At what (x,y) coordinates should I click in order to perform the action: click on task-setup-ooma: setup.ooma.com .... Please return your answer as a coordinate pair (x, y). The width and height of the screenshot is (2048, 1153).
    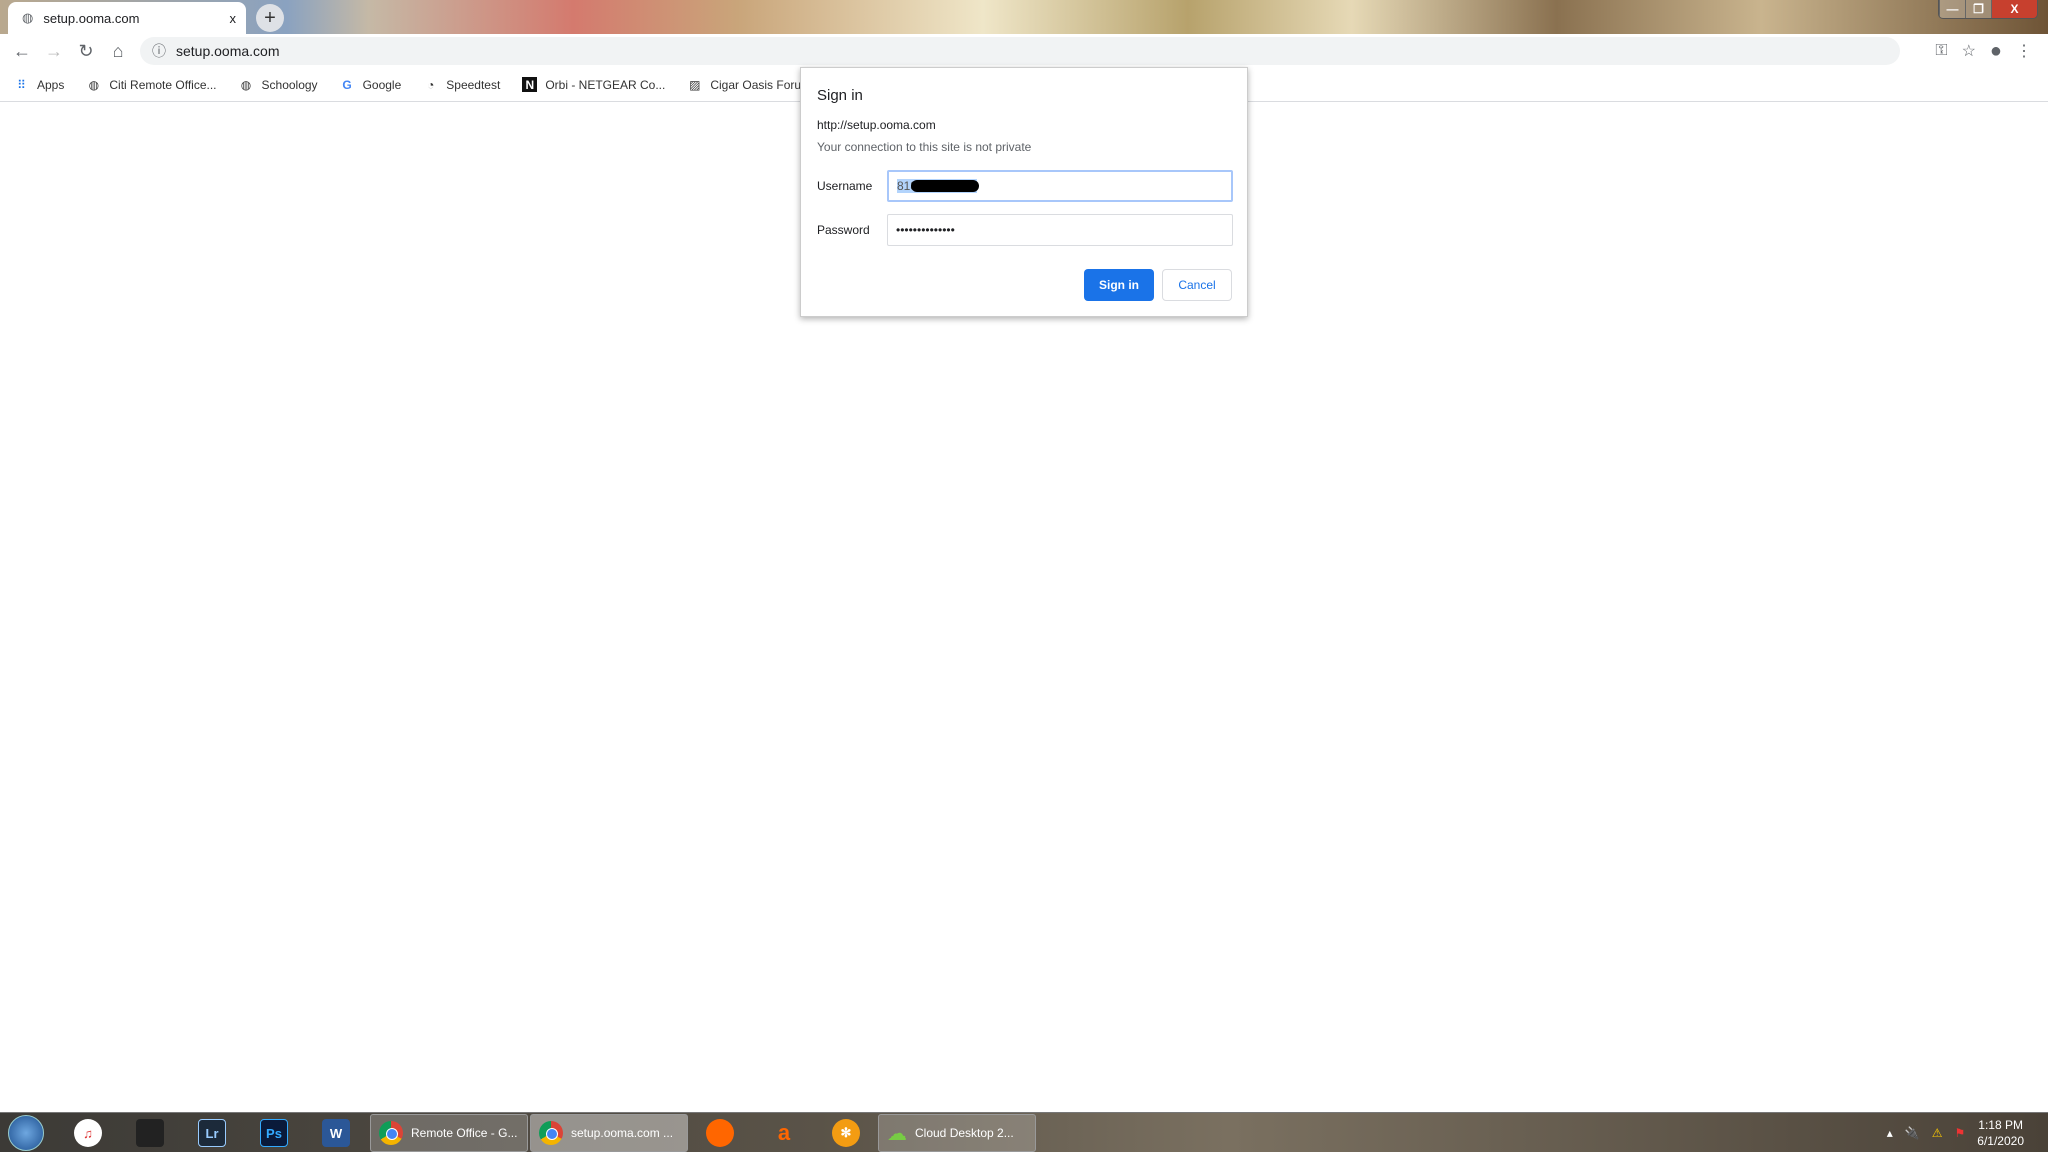
    Looking at the image, I should click on (609, 1133).